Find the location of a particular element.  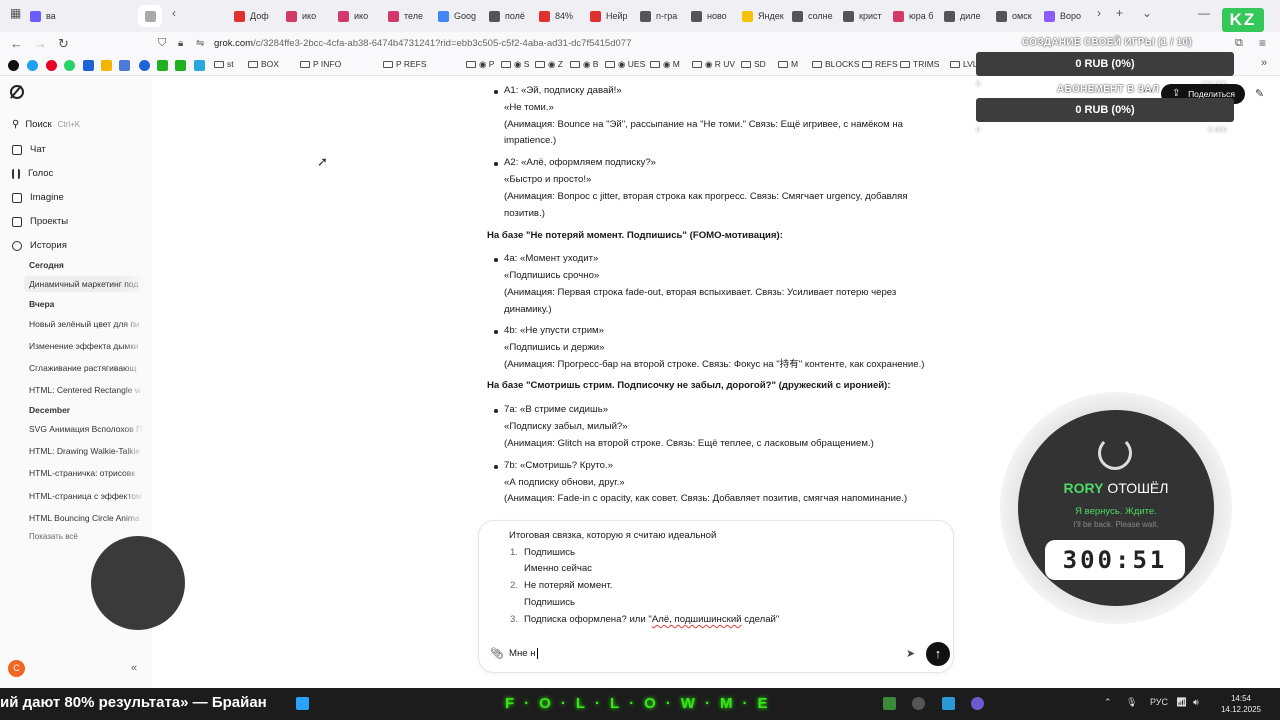

browser-tab: Яндек is located at coordinates (764, 16).